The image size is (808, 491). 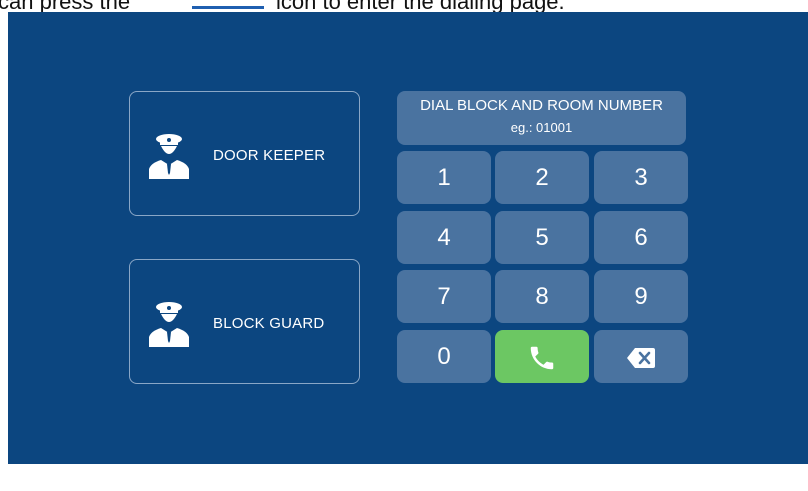 What do you see at coordinates (65, 7) in the screenshot?
I see `instruction-text-before: can press the` at bounding box center [65, 7].